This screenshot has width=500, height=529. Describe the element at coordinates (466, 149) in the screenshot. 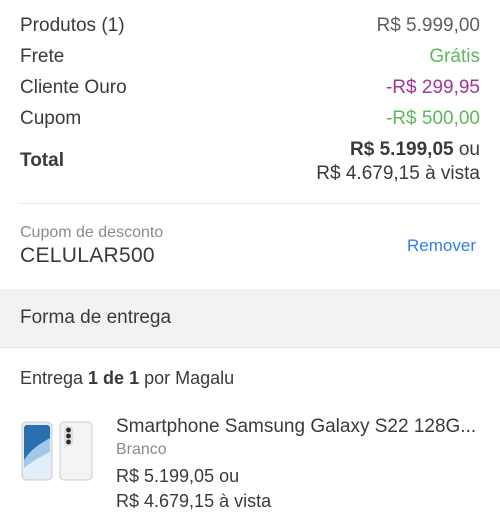

I see `total-price-suffix: ou` at that location.